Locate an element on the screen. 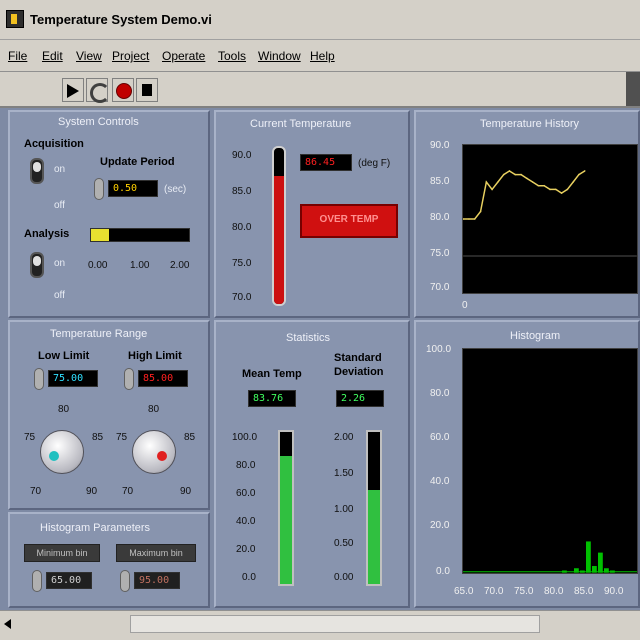 This screenshot has height=640, width=640. update-period-label: Update Period is located at coordinates (137, 162).